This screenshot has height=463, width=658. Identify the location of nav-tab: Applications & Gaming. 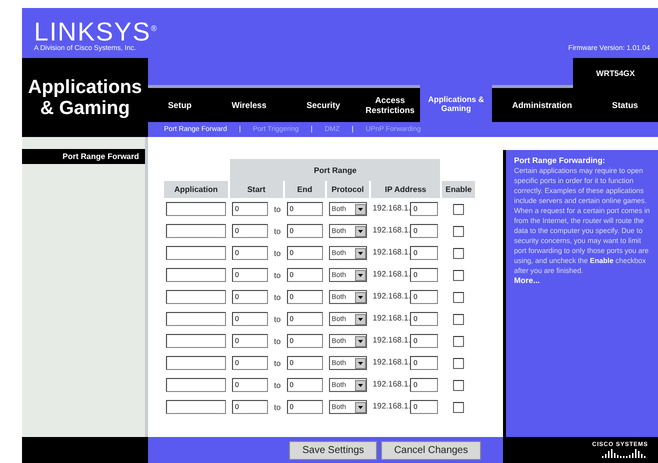
(456, 103).